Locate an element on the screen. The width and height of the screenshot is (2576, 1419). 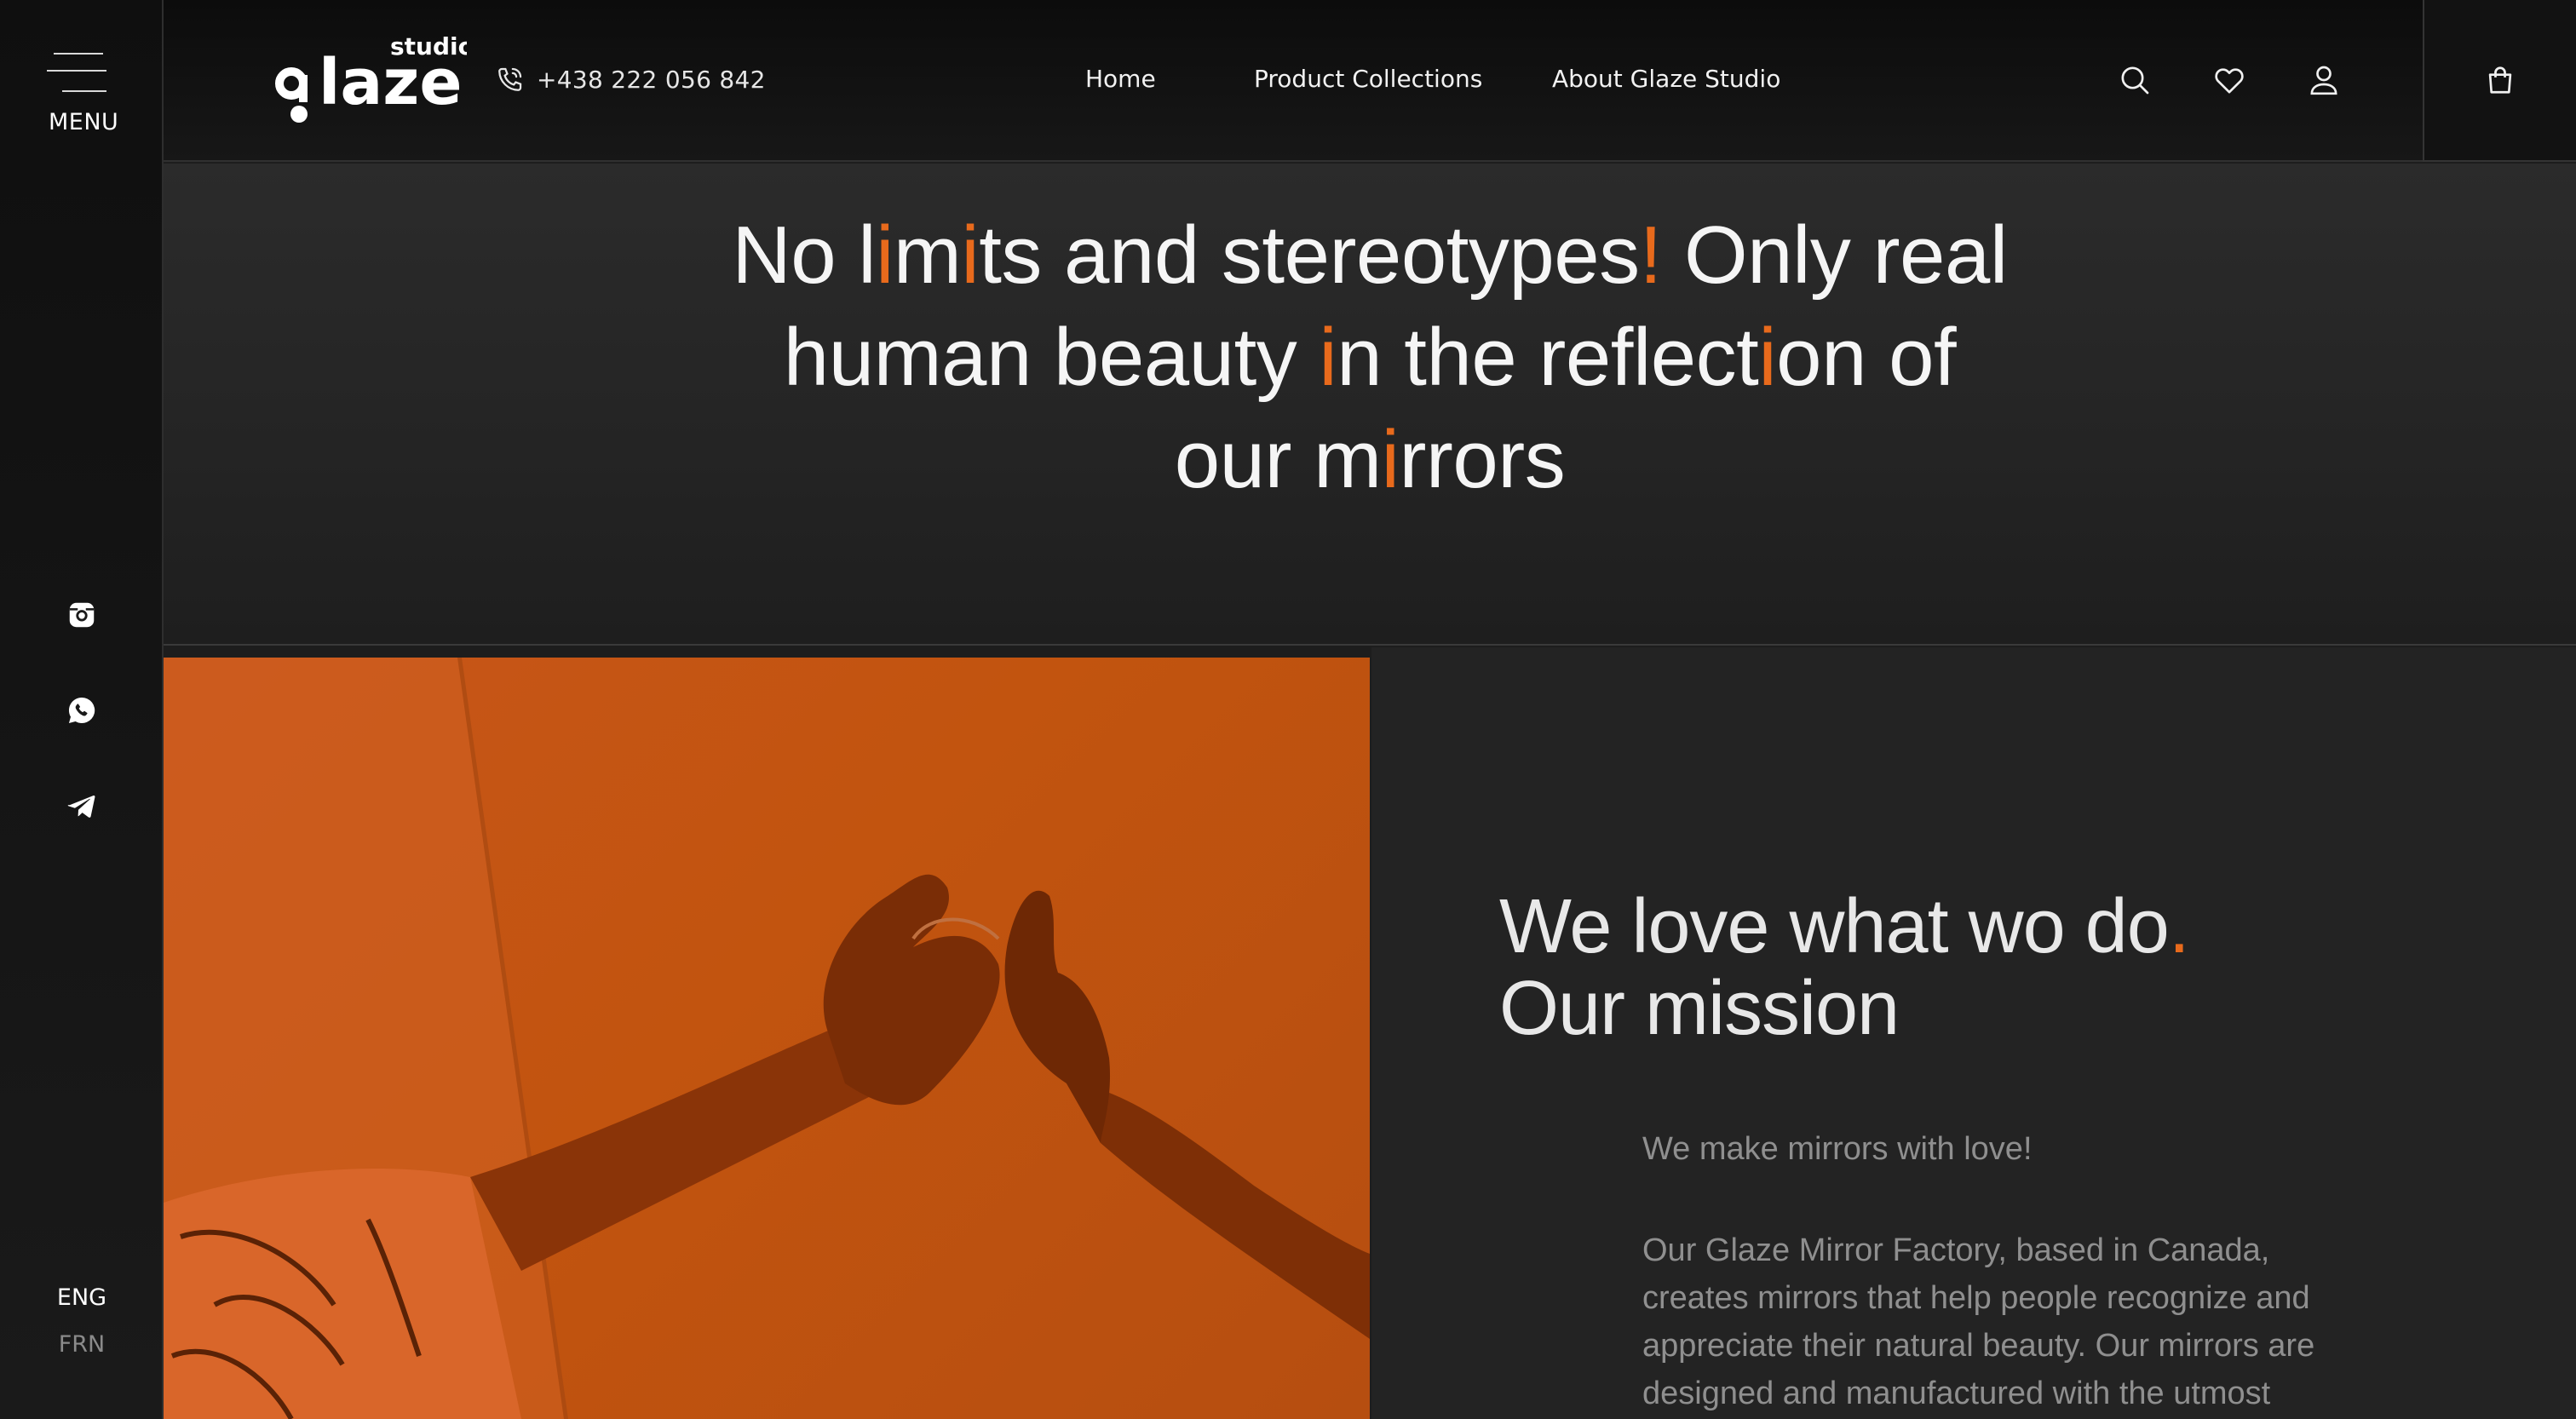
logo-mark: studio laze is located at coordinates (375, 77).